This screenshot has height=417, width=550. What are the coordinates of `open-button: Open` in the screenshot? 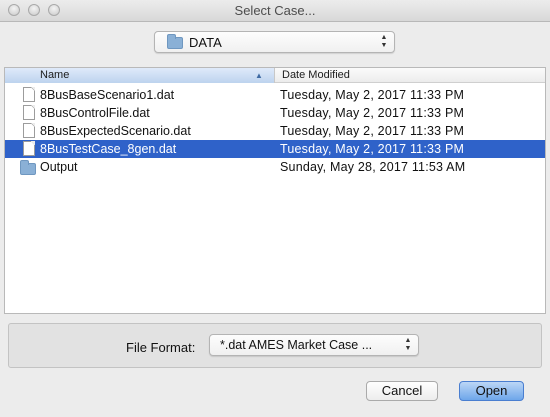 It's located at (491, 391).